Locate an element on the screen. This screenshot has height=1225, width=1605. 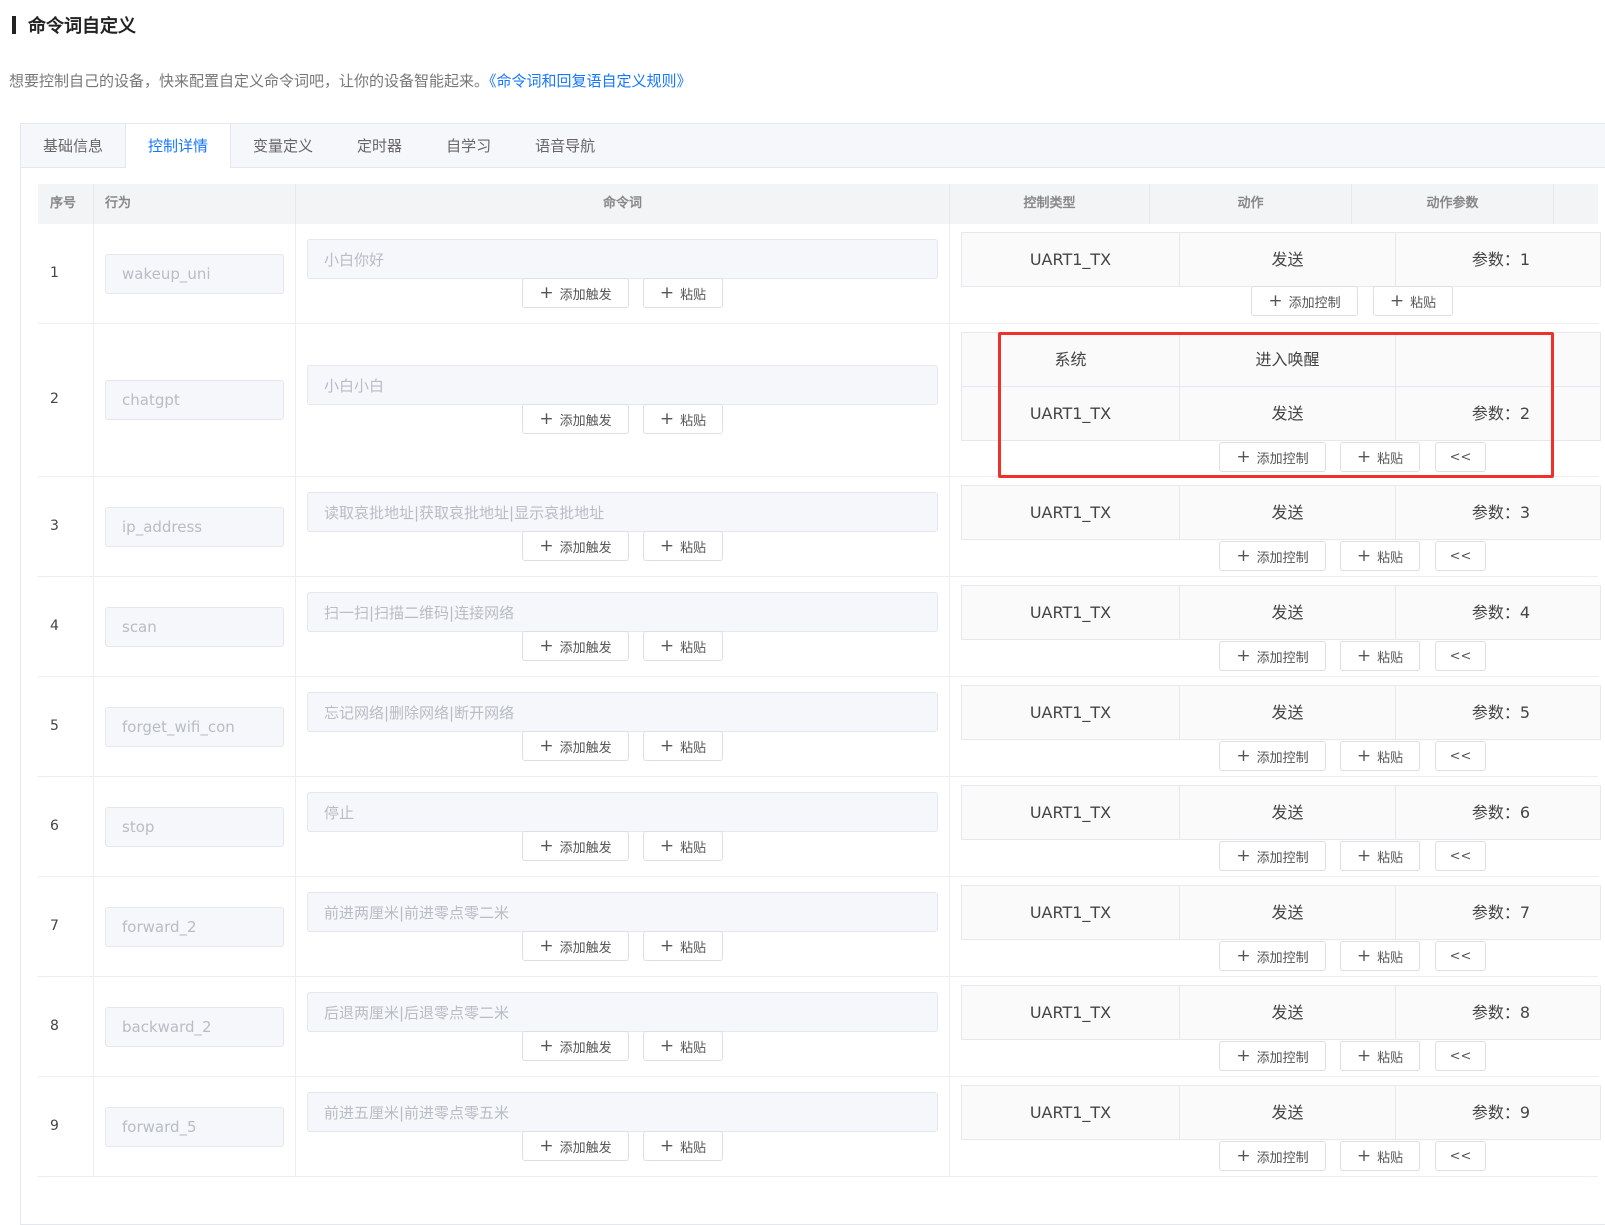
command-input: 后退两厘米|后退零点零二米 is located at coordinates (622, 1012).